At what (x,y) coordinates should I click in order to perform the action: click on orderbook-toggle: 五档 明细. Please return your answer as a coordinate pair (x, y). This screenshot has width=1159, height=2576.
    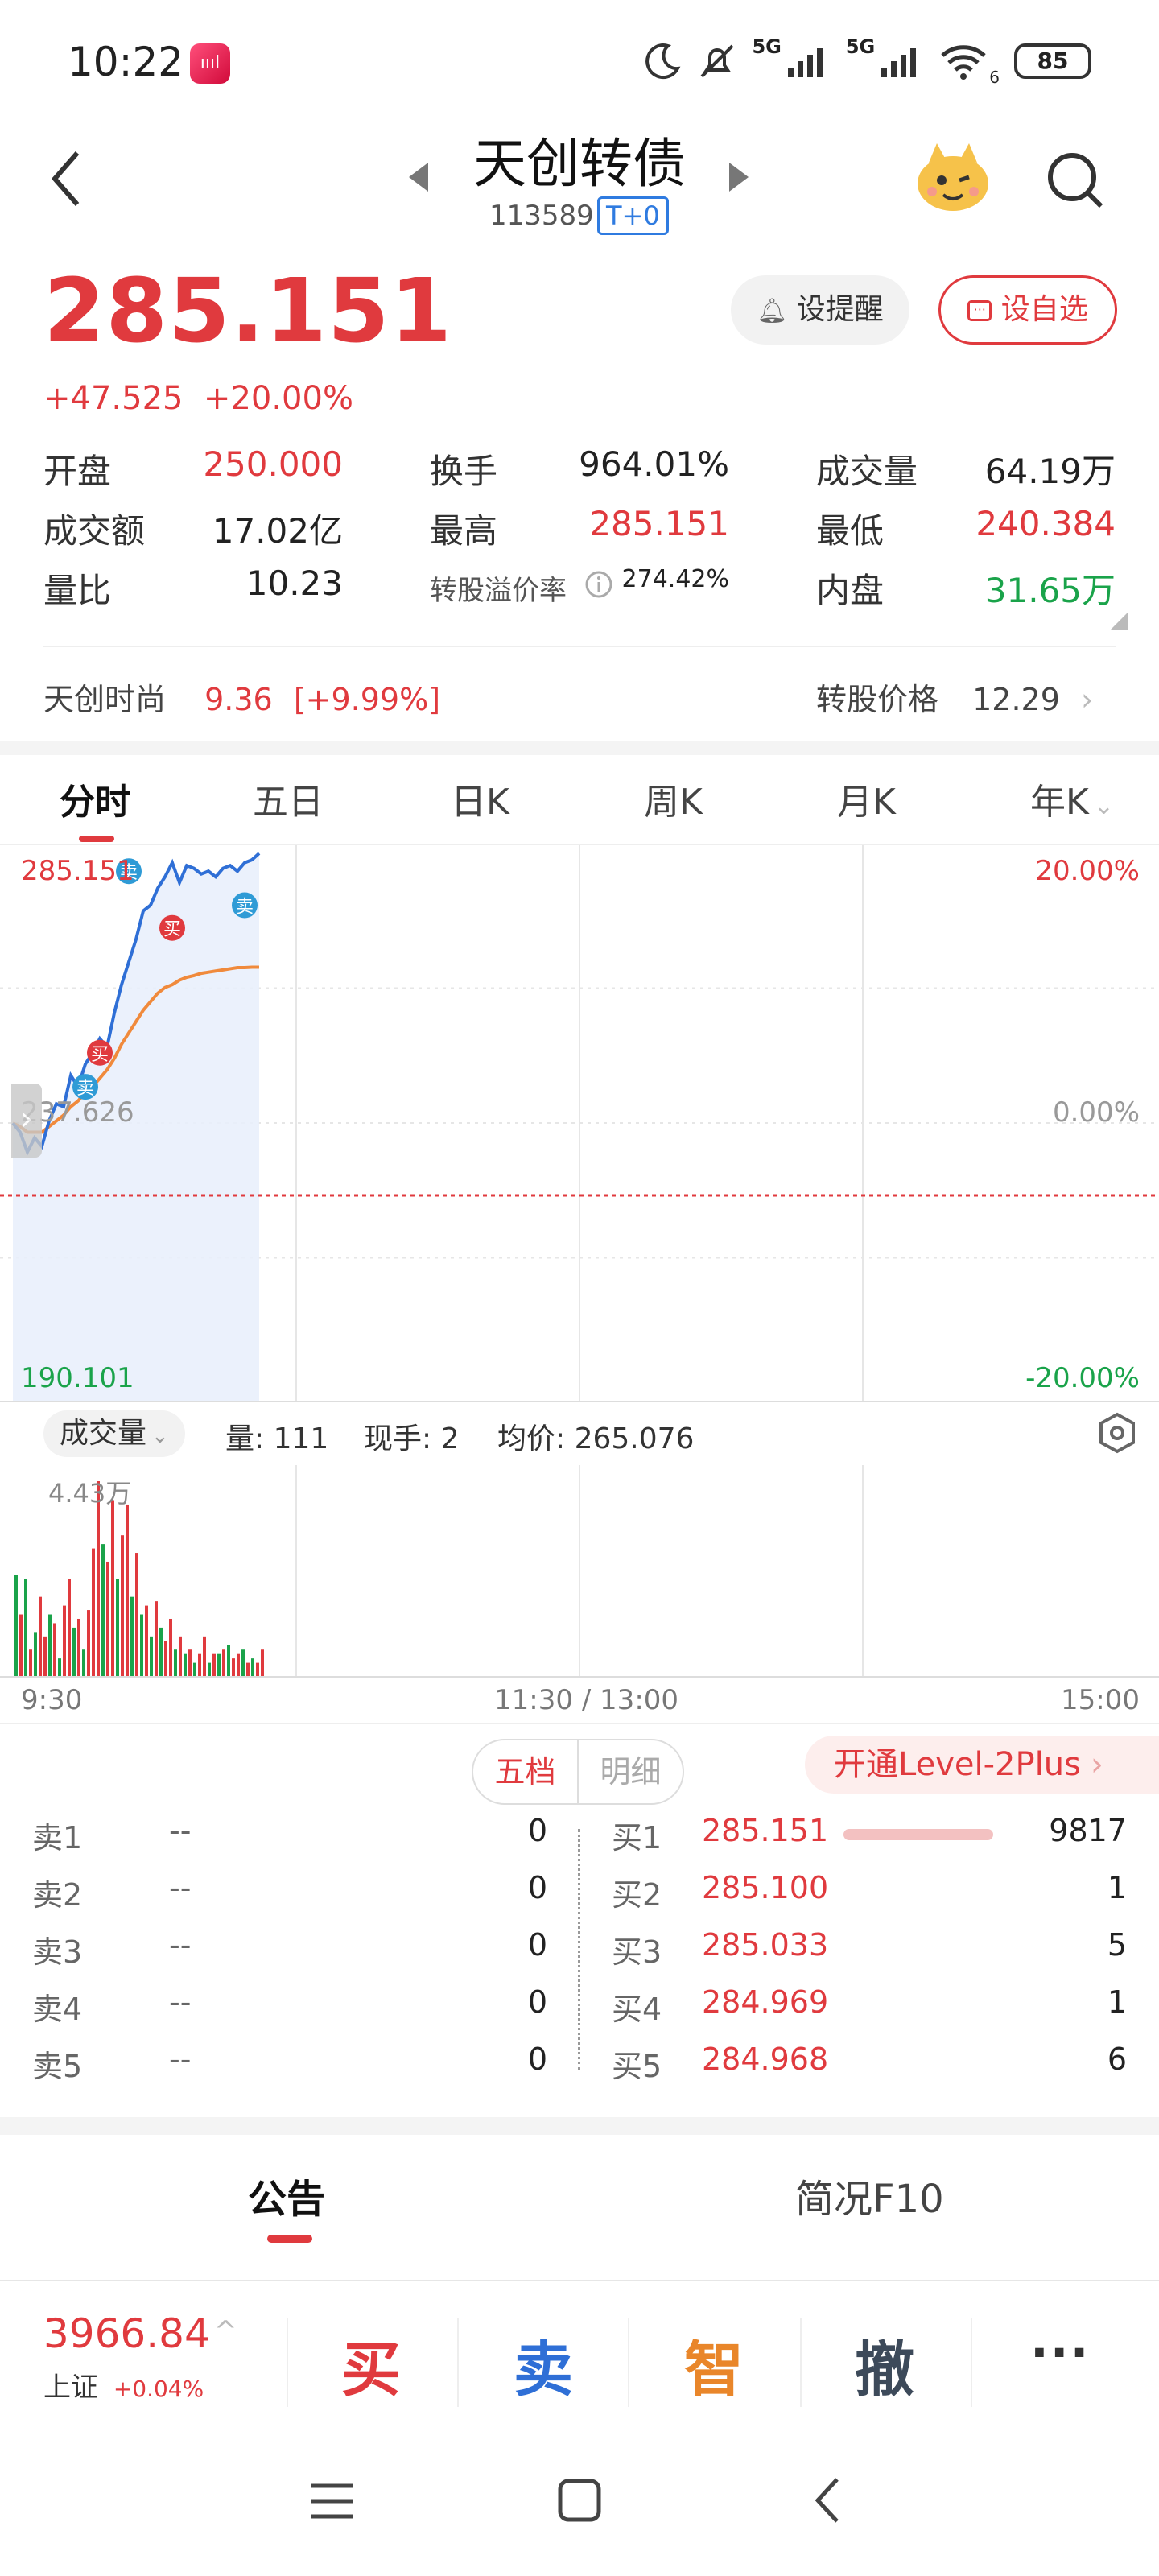
    Looking at the image, I should click on (578, 1772).